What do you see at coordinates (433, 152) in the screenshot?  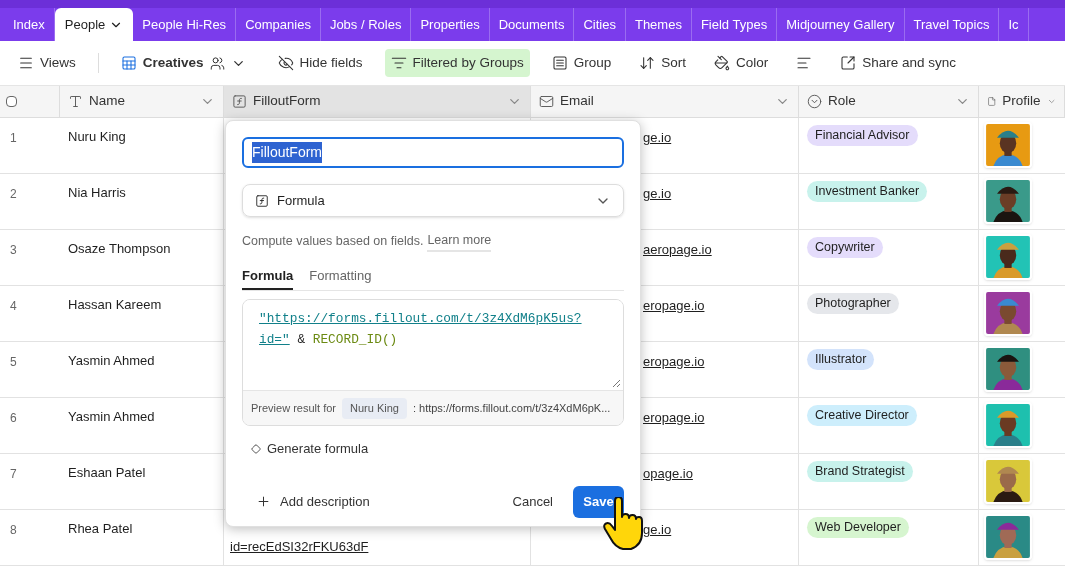 I see `field-name-input: FilloutForm` at bounding box center [433, 152].